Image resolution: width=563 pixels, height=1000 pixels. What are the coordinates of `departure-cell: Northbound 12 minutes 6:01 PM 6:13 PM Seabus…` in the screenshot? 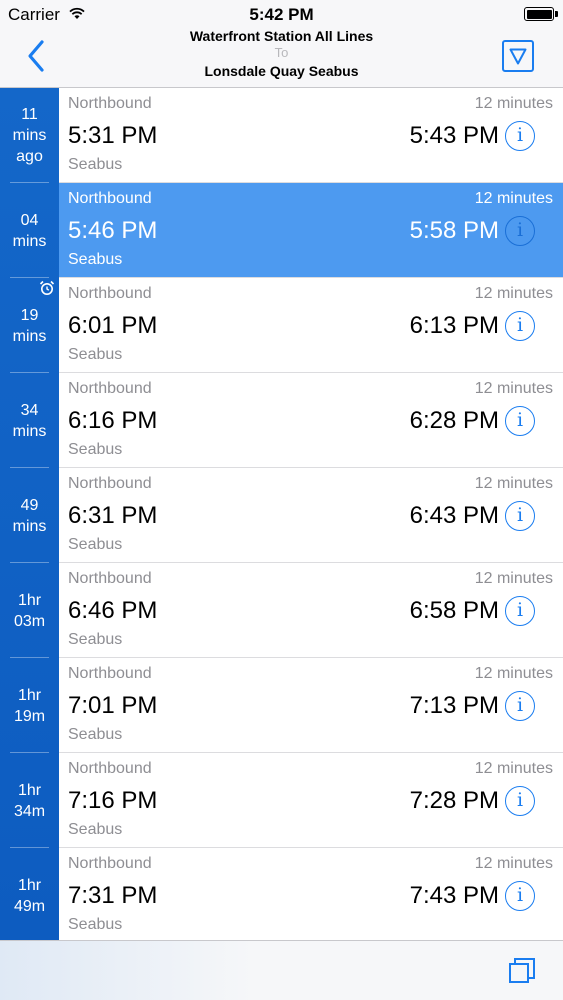 It's located at (311, 325).